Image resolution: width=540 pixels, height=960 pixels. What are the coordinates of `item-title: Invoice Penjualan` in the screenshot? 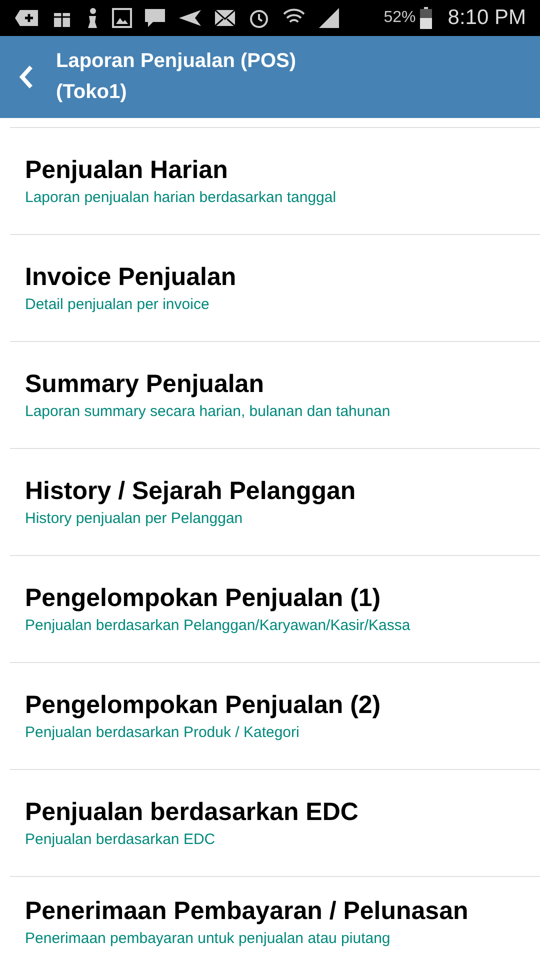 It's located at (131, 277).